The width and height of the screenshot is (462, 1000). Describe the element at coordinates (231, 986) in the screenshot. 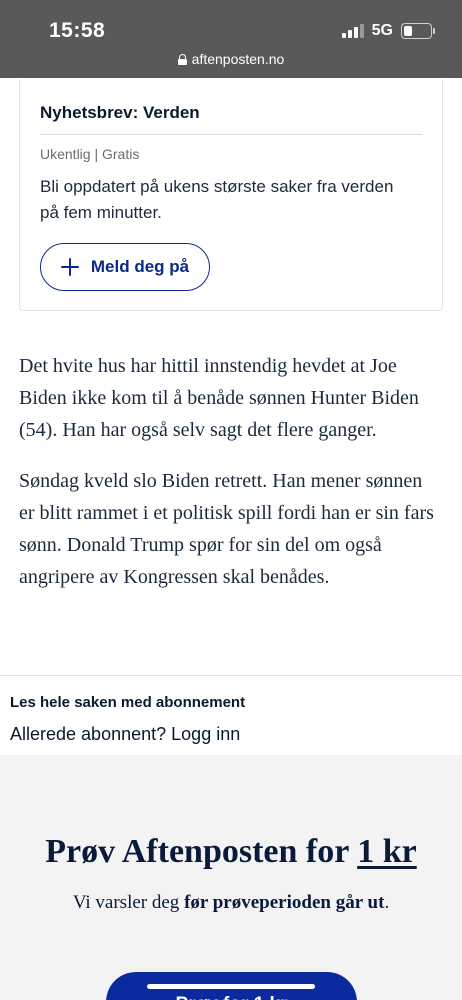

I see `home-indicator` at that location.